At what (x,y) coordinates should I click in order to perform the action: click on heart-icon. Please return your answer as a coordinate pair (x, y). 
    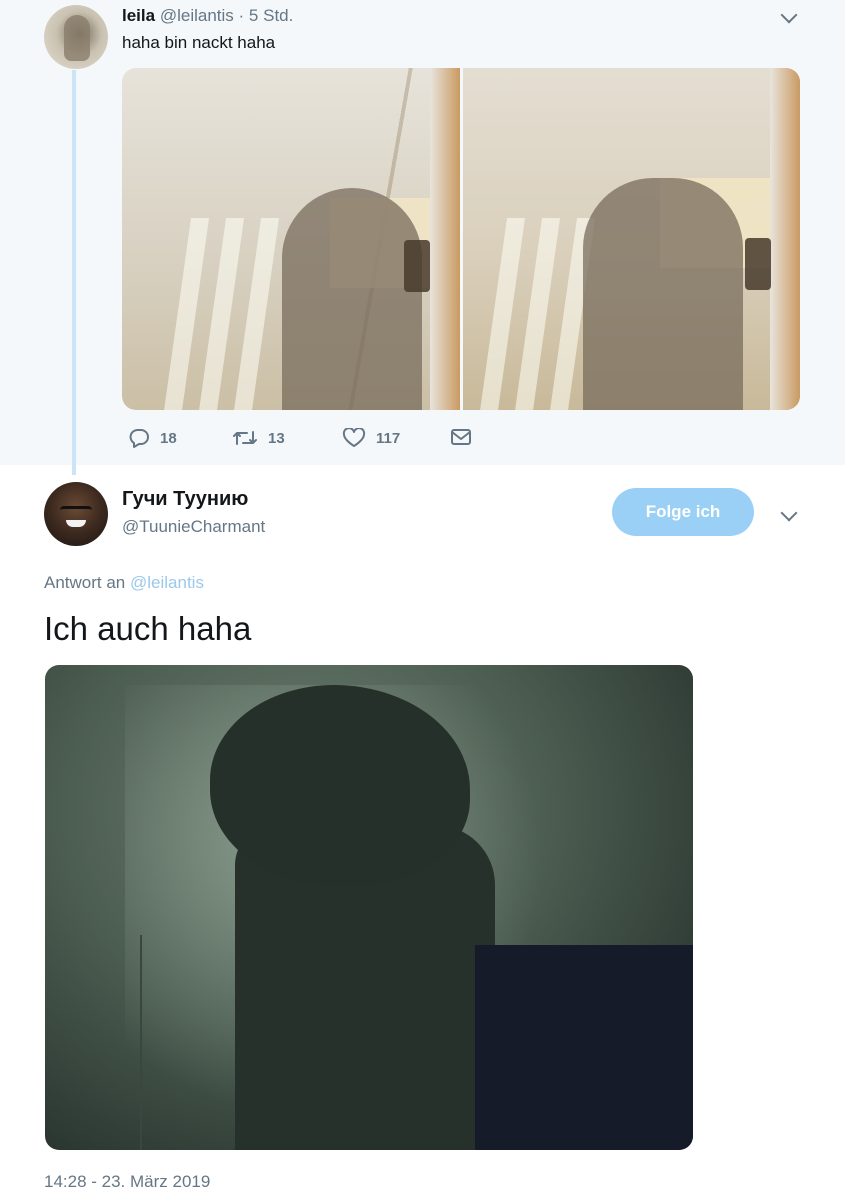
    Looking at the image, I should click on (354, 438).